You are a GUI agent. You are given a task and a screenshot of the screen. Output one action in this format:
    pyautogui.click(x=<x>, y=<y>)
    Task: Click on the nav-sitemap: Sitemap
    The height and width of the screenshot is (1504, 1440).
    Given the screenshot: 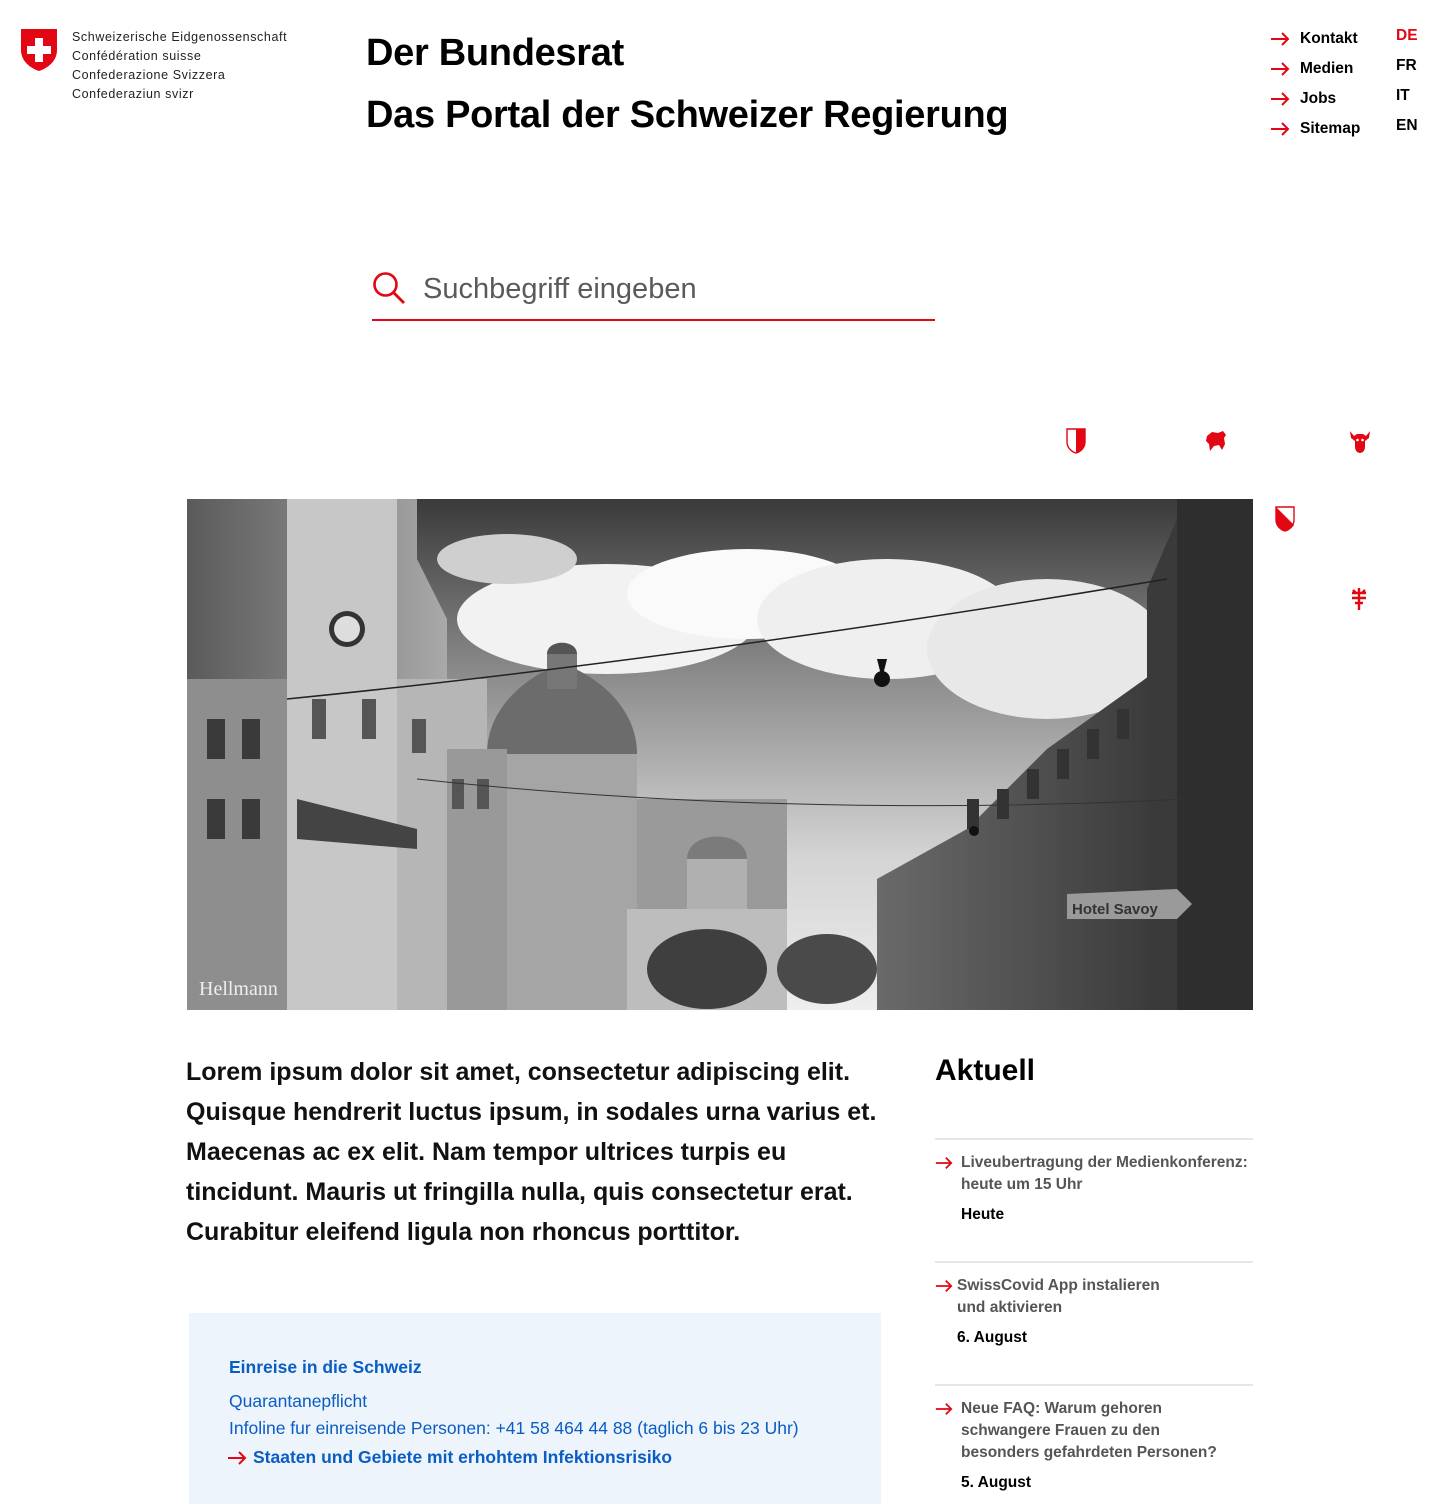 What is the action you would take?
    pyautogui.click(x=1315, y=129)
    